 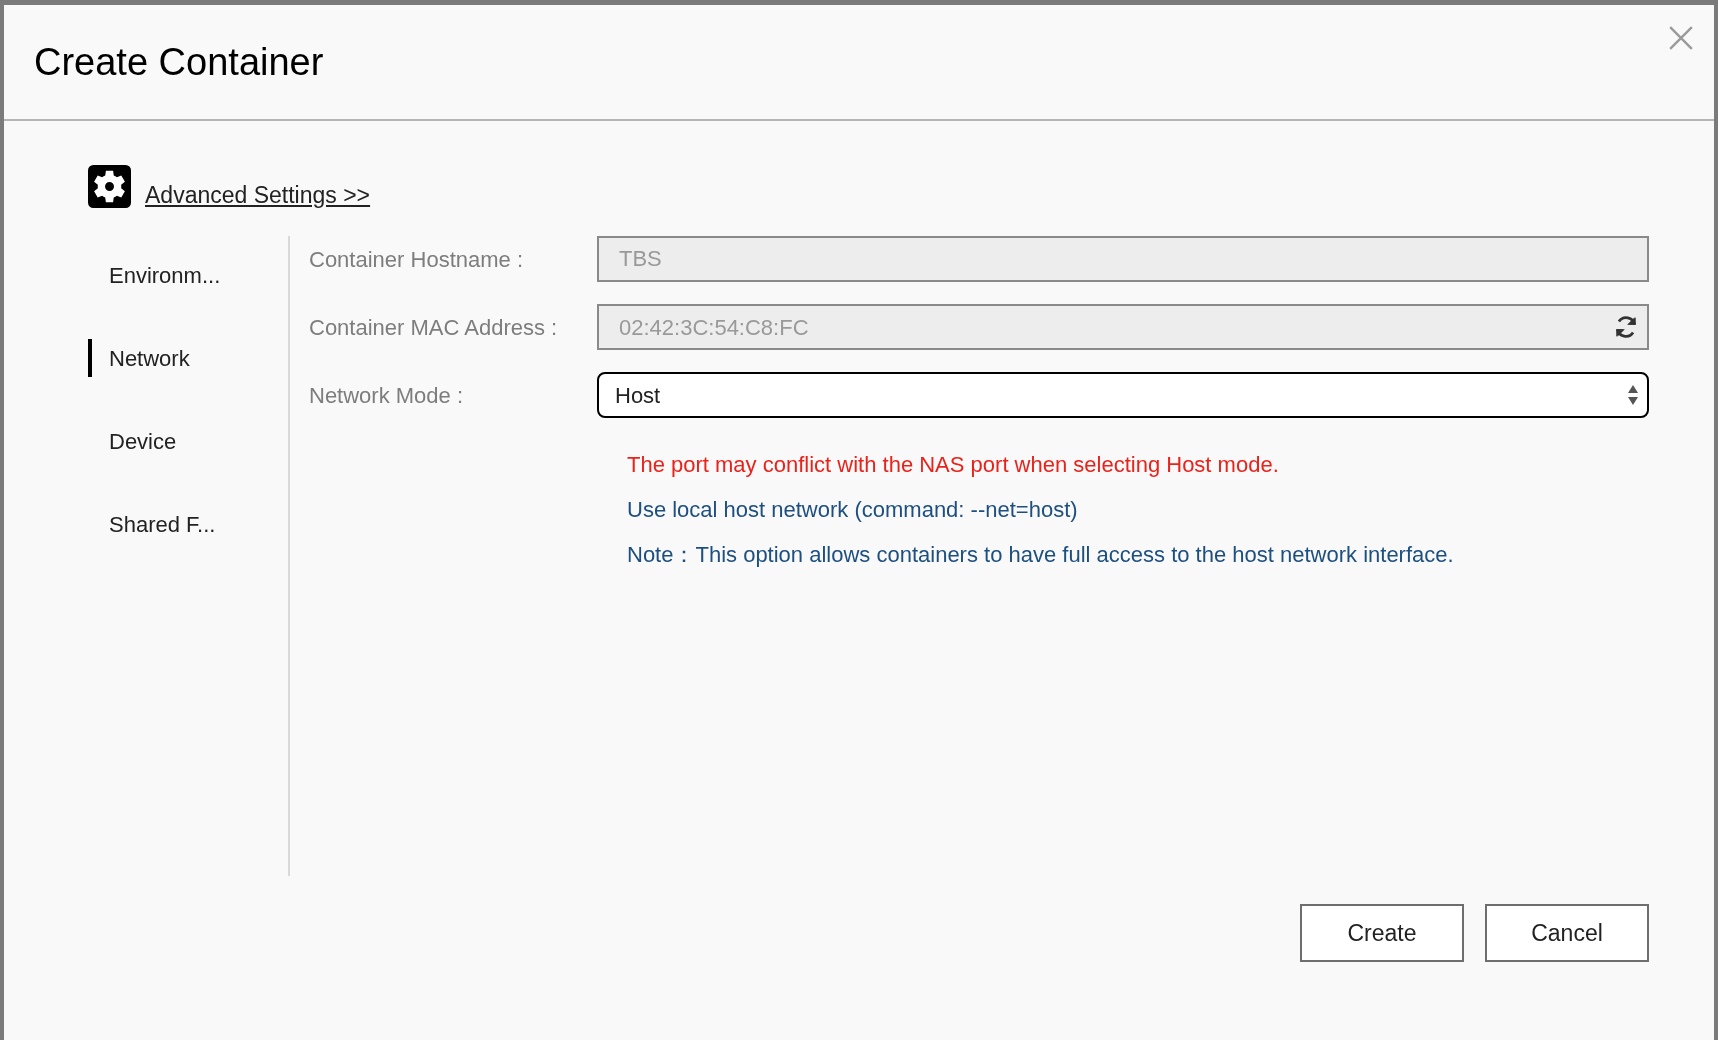 What do you see at coordinates (179, 62) in the screenshot?
I see `dialog-title: Create Container` at bounding box center [179, 62].